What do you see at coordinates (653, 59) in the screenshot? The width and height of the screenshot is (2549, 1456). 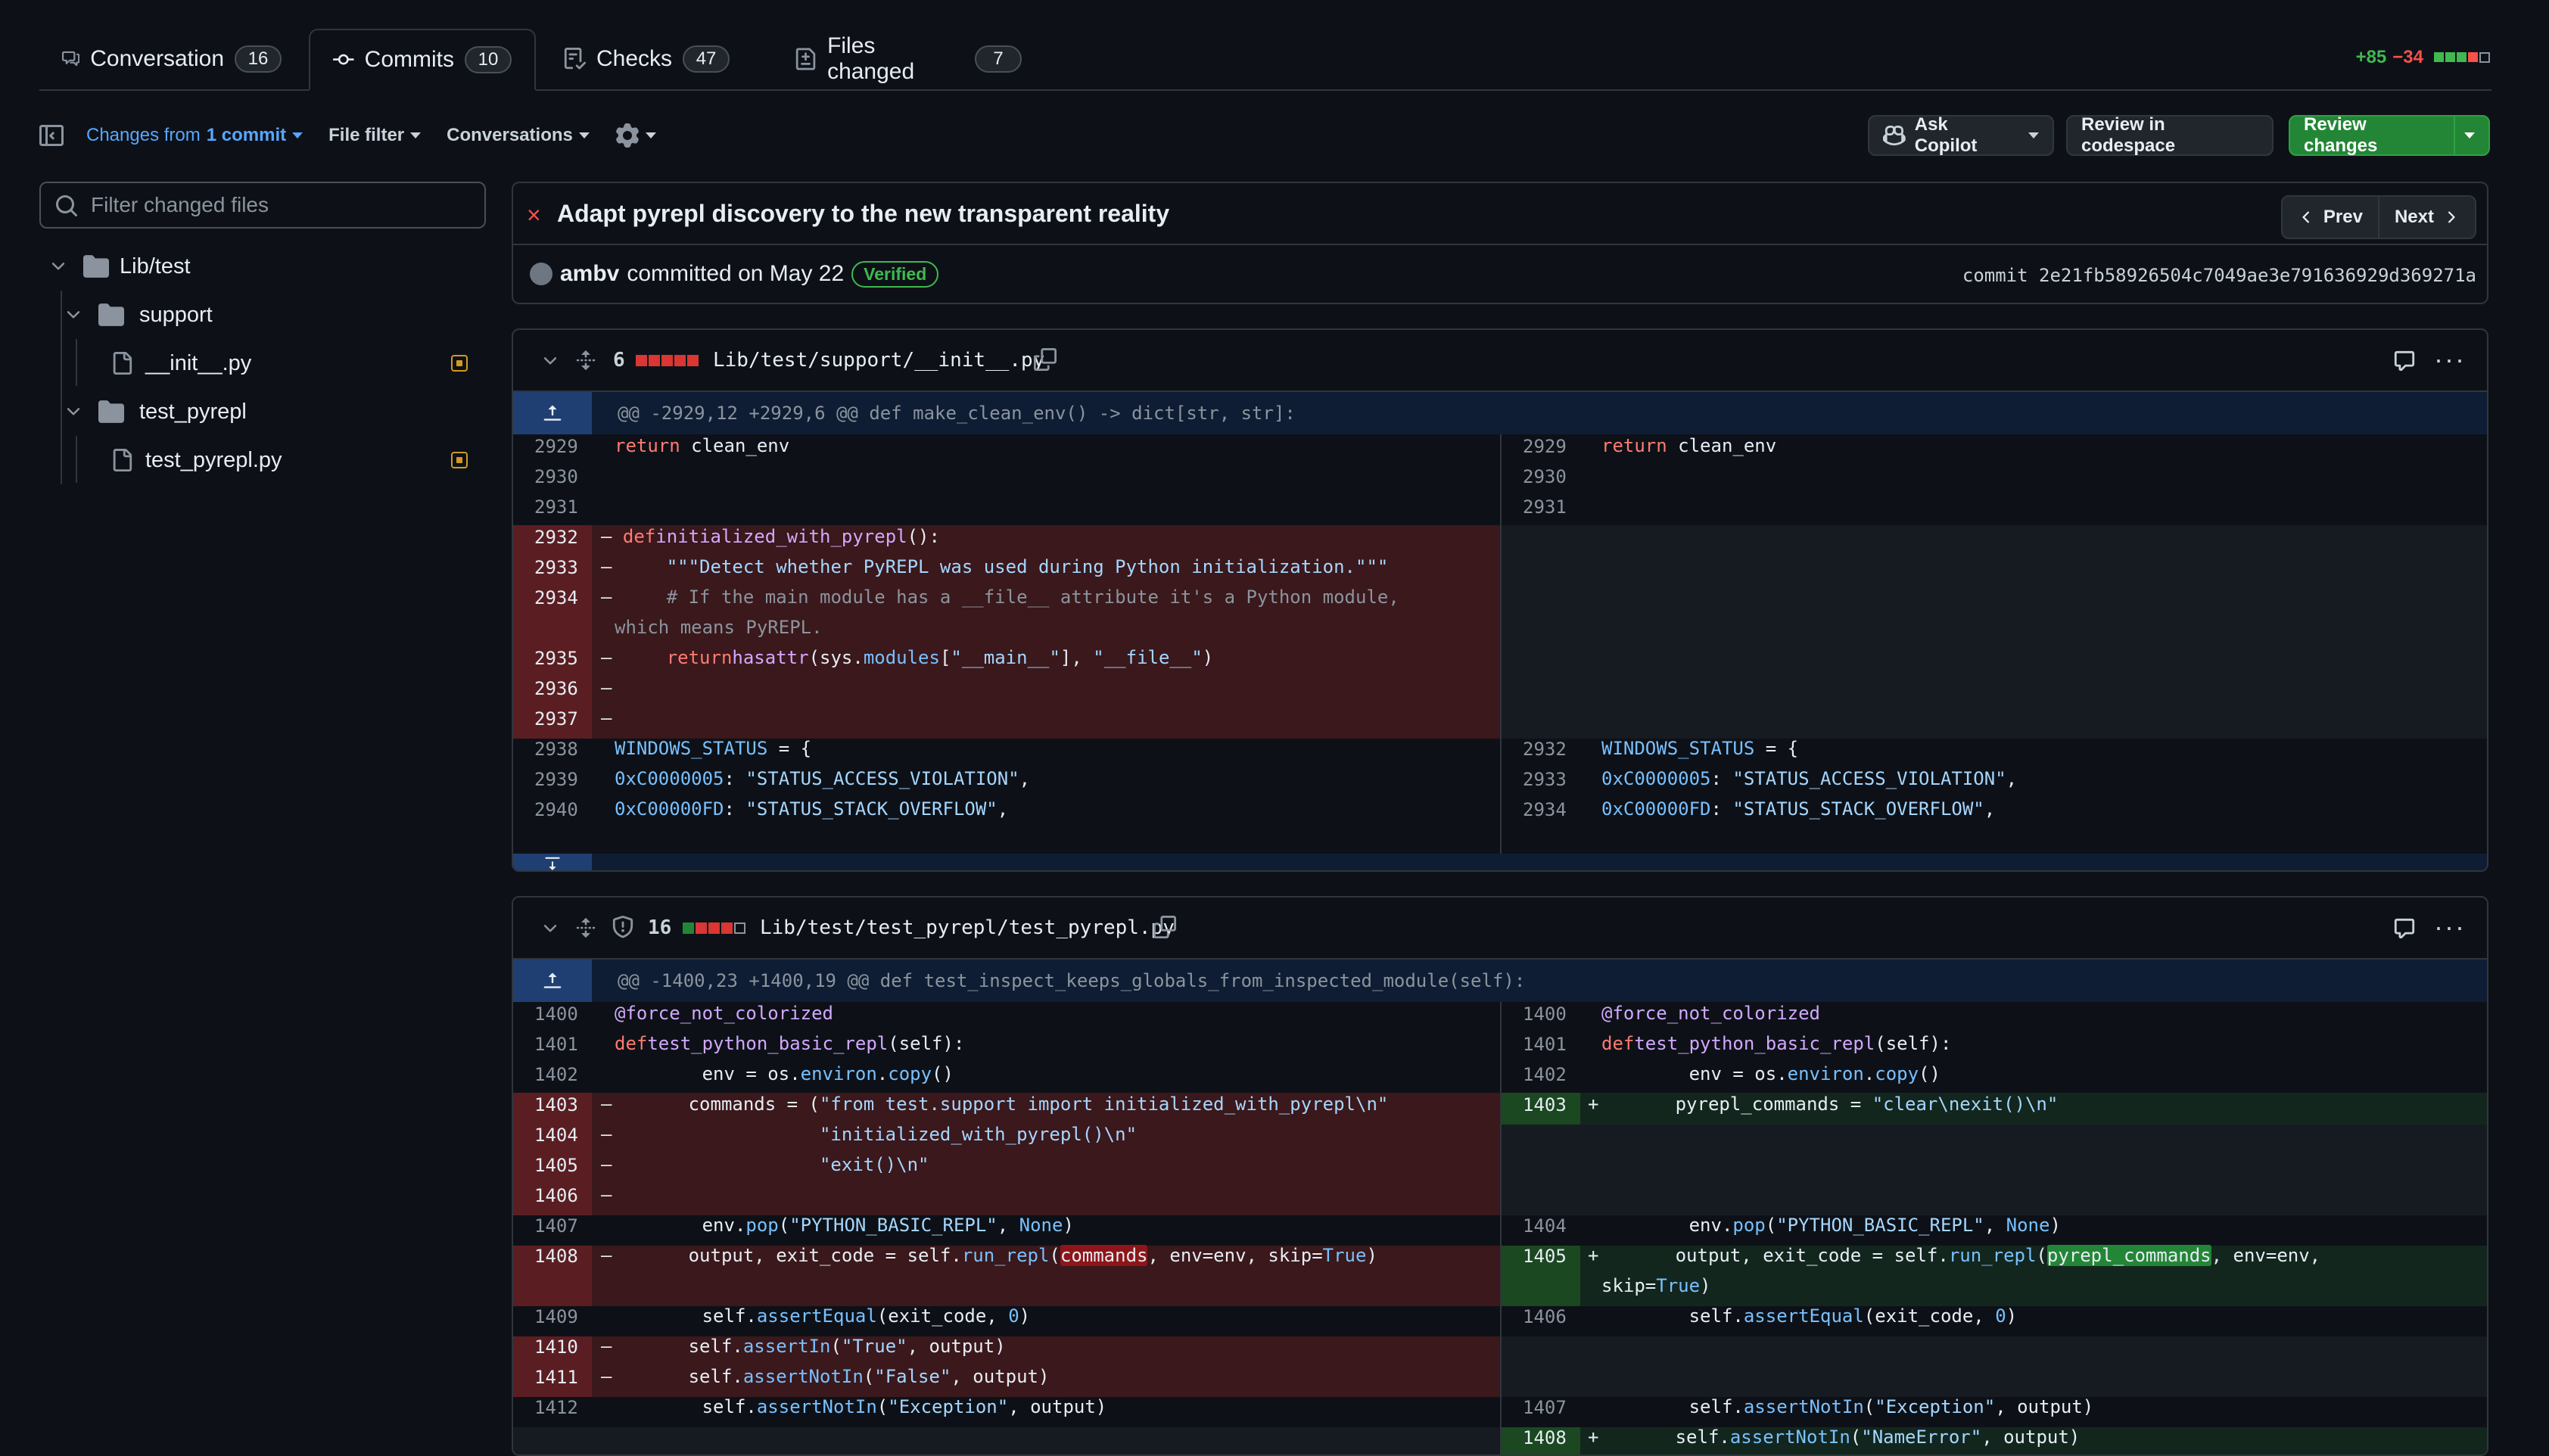 I see `tab-checks: Checks 47` at bounding box center [653, 59].